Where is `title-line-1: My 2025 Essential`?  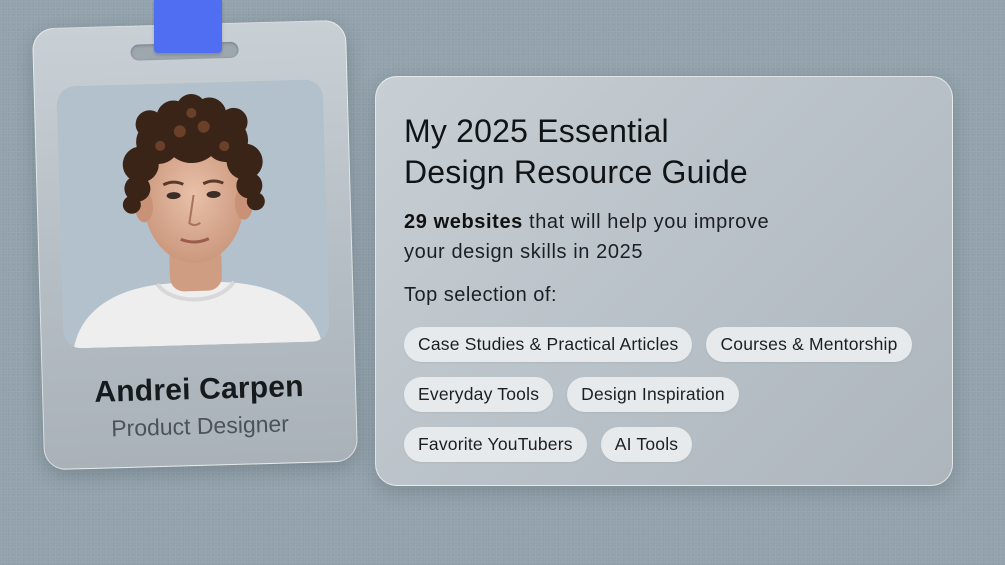 title-line-1: My 2025 Essential is located at coordinates (536, 131).